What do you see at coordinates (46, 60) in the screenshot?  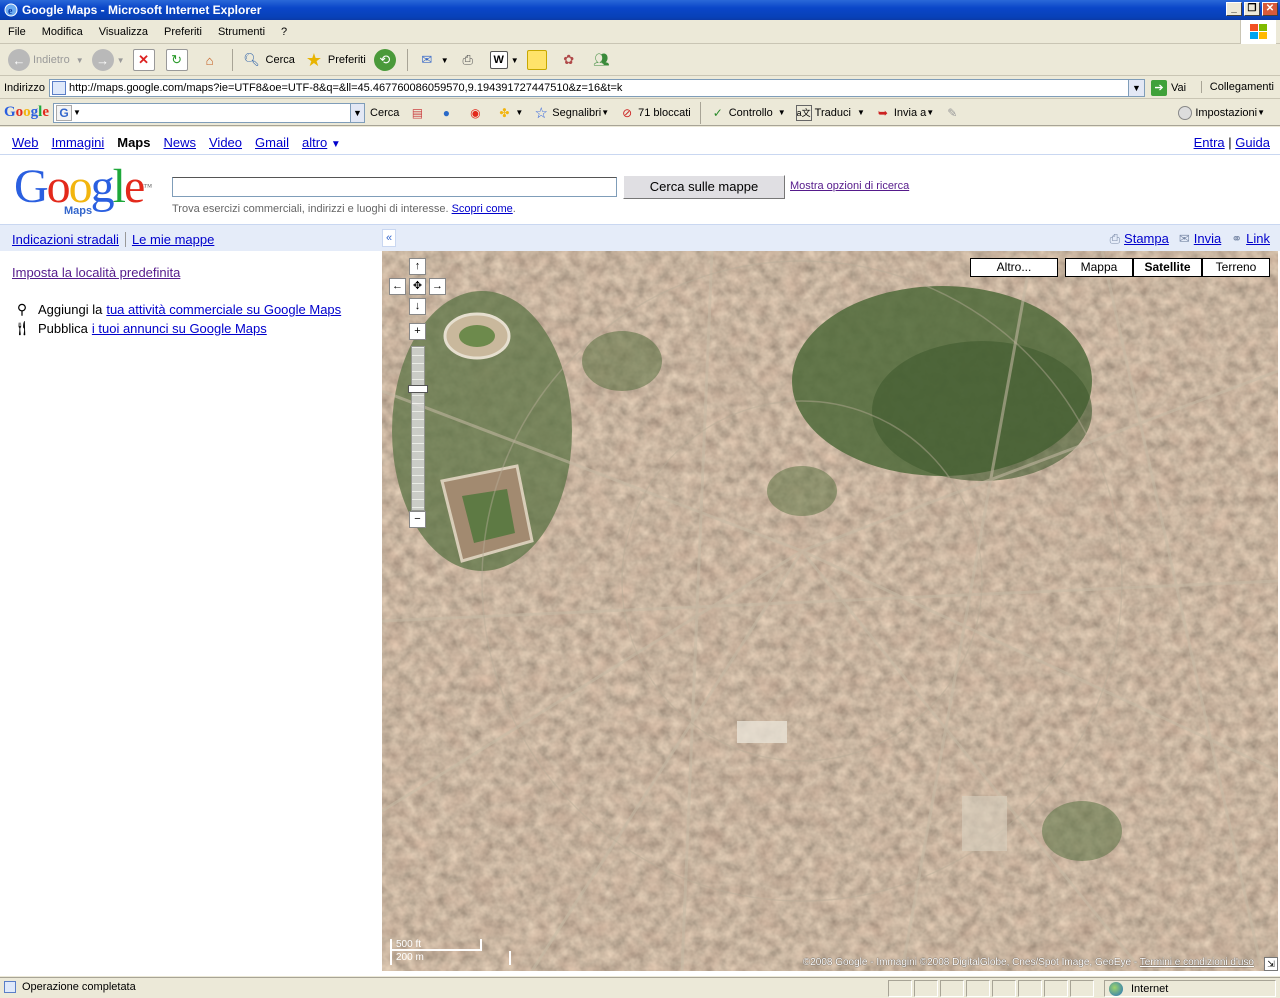 I see `back-button: ← Indietro ▼` at bounding box center [46, 60].